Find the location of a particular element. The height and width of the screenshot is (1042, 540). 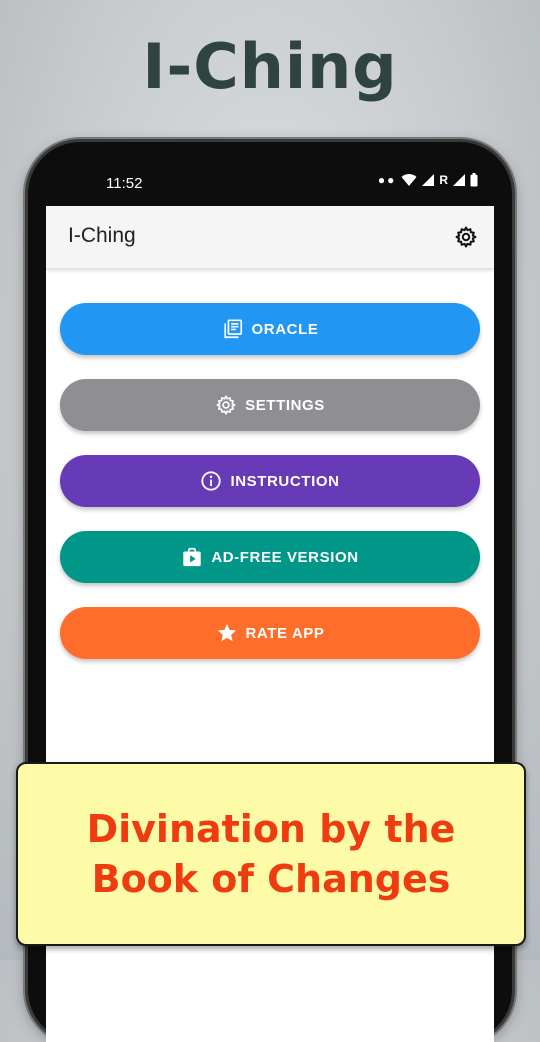

rate-app-label: RATE APP is located at coordinates (285, 633).